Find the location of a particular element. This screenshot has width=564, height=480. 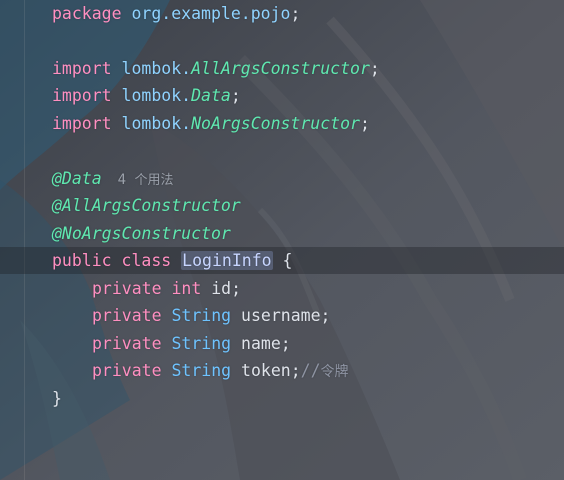

usage-count: 4 is located at coordinates (122, 180).